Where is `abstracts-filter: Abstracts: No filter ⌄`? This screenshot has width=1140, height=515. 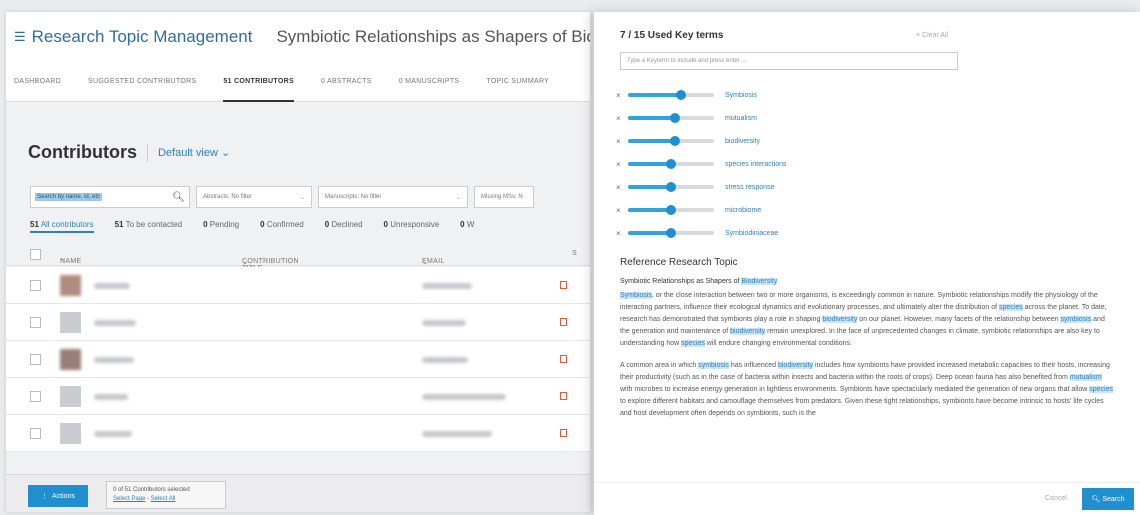
abstracts-filter: Abstracts: No filter ⌄ is located at coordinates (254, 197).